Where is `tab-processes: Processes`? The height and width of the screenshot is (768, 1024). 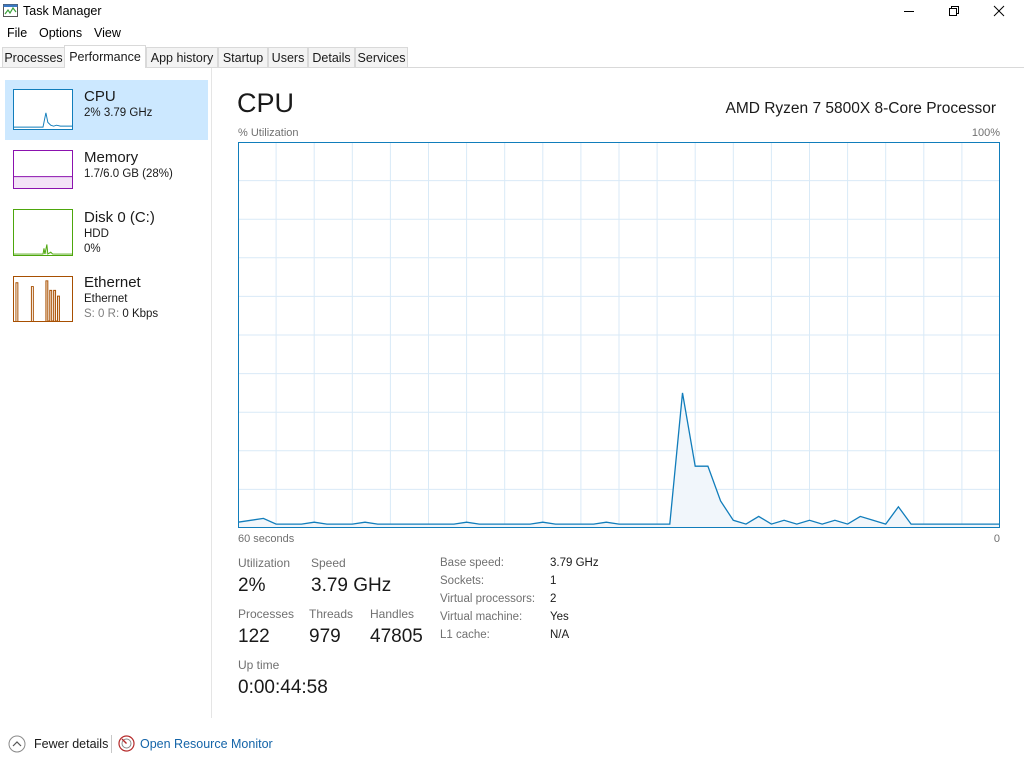 tab-processes: Processes is located at coordinates (33, 57).